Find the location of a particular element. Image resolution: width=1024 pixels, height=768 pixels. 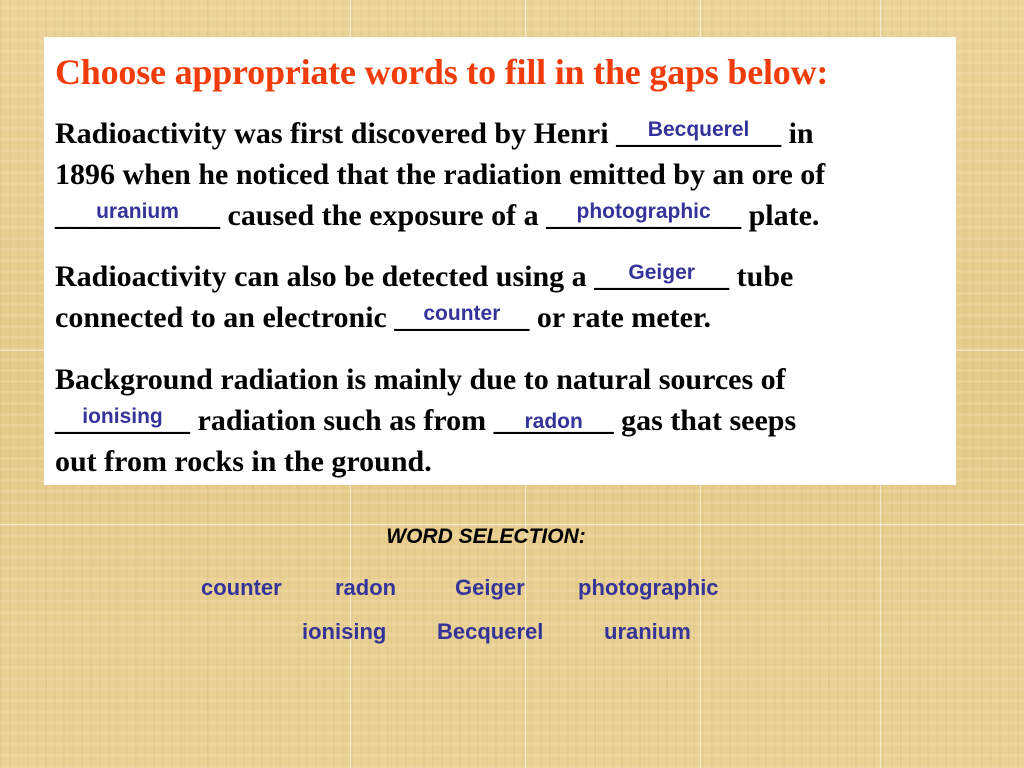

gap-counter: _________ counter is located at coordinates (461, 317).